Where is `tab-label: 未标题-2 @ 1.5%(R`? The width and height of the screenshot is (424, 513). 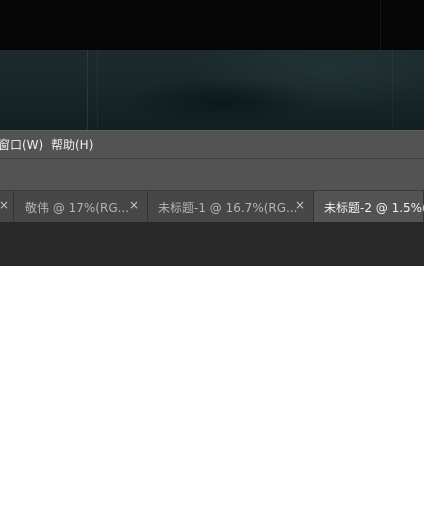
tab-label: 未标题-2 @ 1.5%(R is located at coordinates (374, 208).